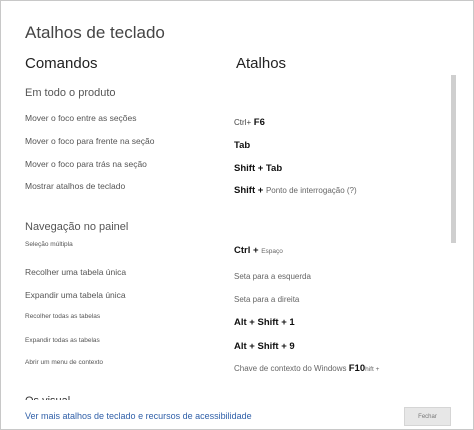 This screenshot has width=474, height=430. What do you see at coordinates (453, 159) in the screenshot?
I see `scrollbar-thumb` at bounding box center [453, 159].